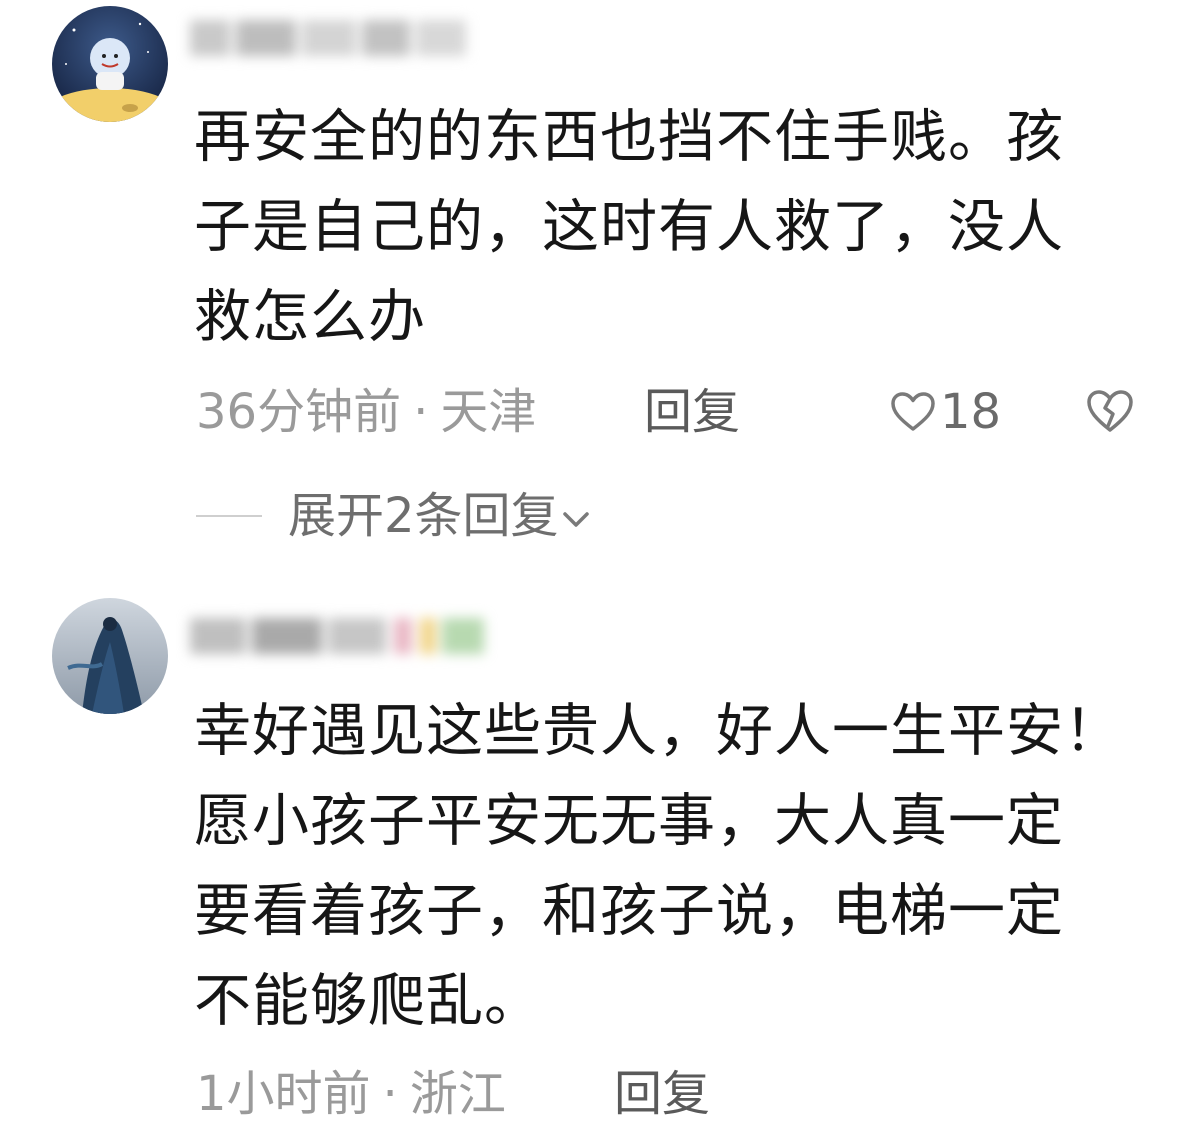 The image size is (1200, 1127). I want to click on comment-meta: 1小时前 · 浙江 回复, so click(686, 1094).